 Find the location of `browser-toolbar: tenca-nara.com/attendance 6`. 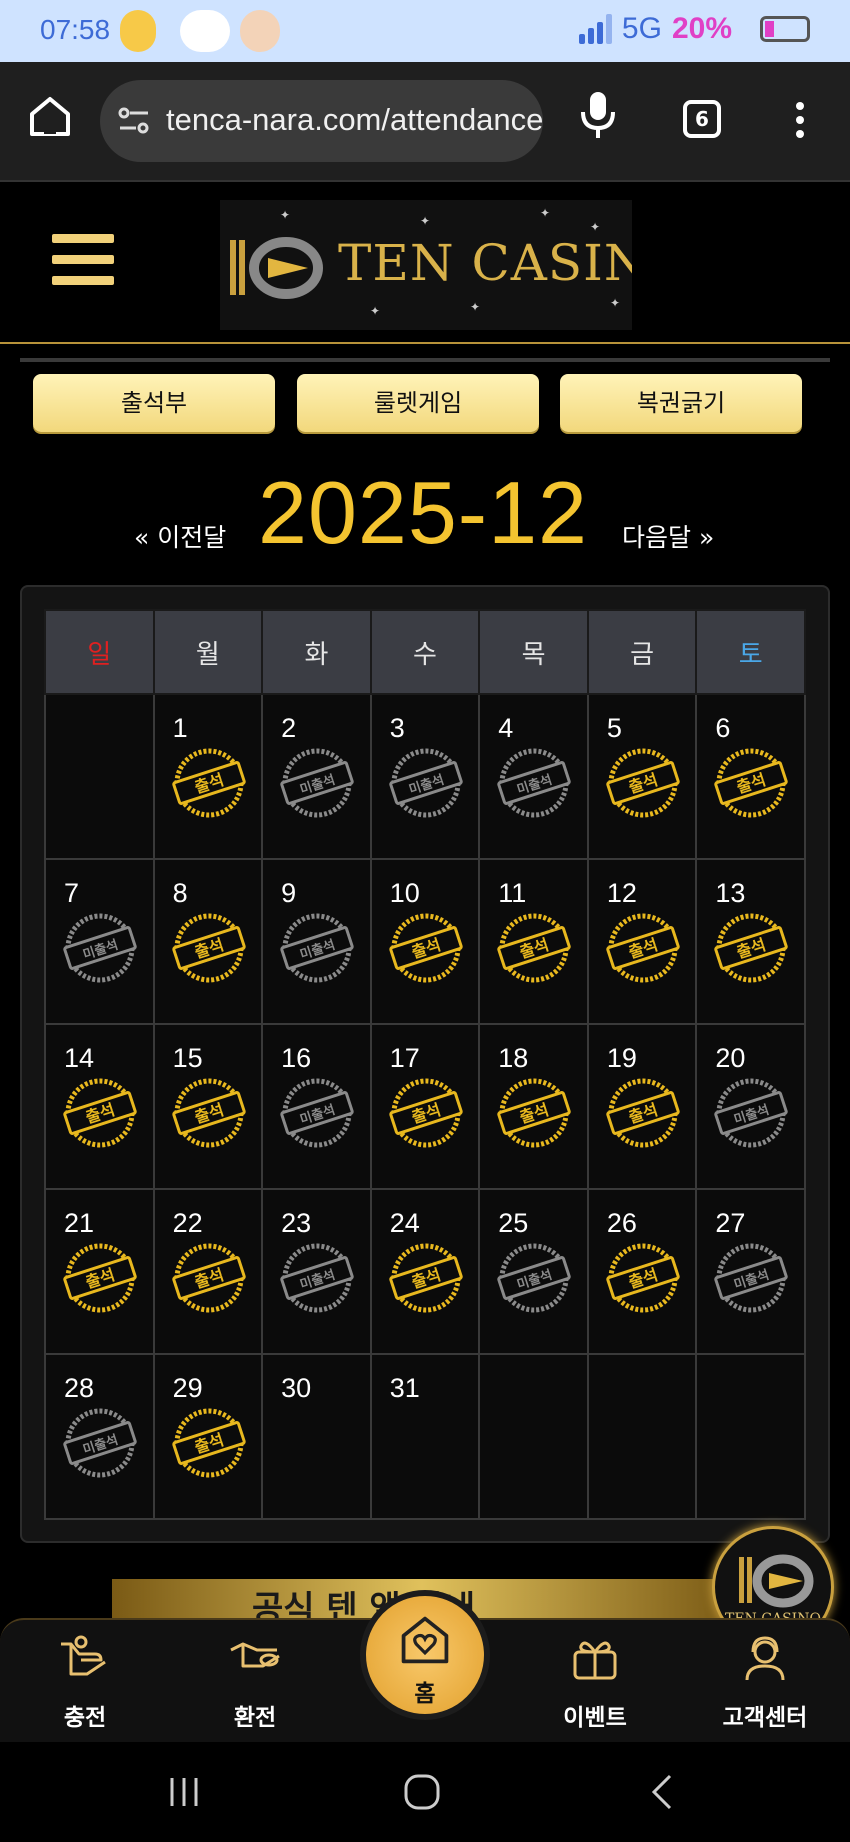

browser-toolbar: tenca-nara.com/attendance 6 is located at coordinates (425, 121).